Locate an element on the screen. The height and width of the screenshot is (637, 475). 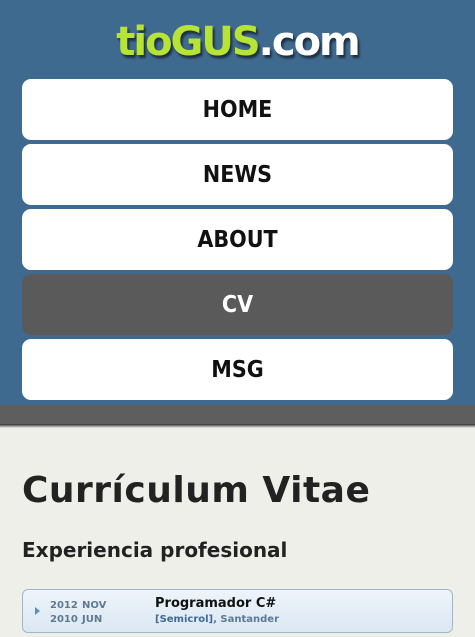
entry-end-date: 2012 NOV is located at coordinates (78, 606).